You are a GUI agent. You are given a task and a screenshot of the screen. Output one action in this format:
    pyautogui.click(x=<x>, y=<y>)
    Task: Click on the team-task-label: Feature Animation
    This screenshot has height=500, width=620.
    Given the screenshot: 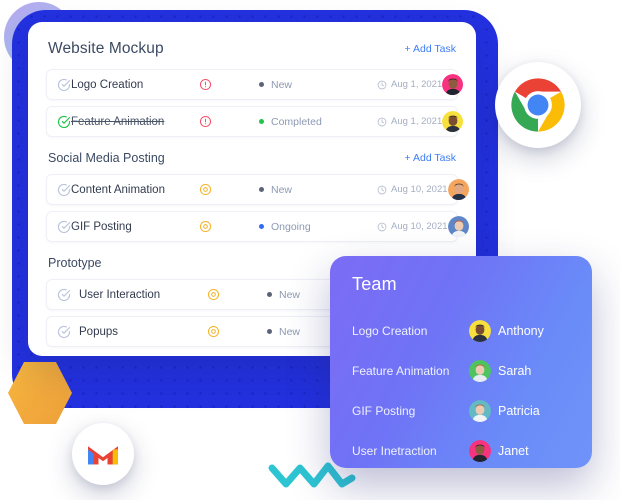 What is the action you would take?
    pyautogui.click(x=401, y=371)
    